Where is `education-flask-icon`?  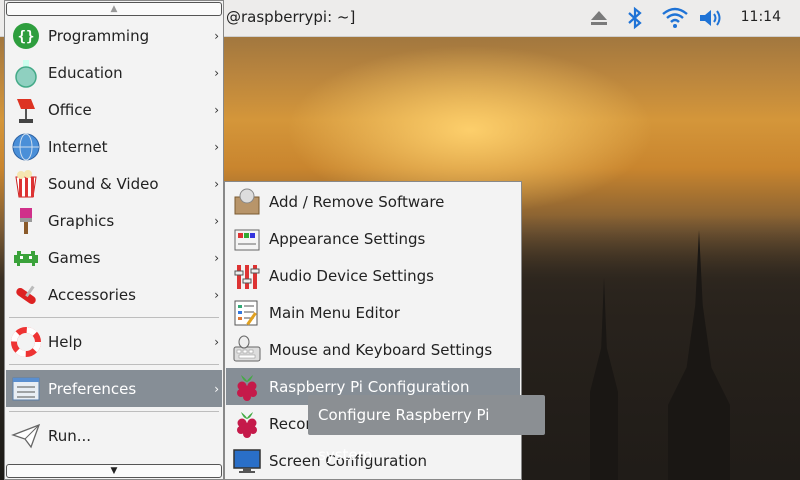
education-flask-icon is located at coordinates (26, 73).